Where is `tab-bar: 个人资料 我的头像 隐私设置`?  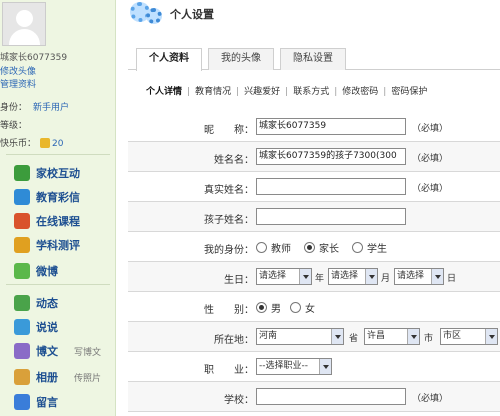 tab-bar: 个人资料 我的头像 隐私设置 is located at coordinates (314, 59).